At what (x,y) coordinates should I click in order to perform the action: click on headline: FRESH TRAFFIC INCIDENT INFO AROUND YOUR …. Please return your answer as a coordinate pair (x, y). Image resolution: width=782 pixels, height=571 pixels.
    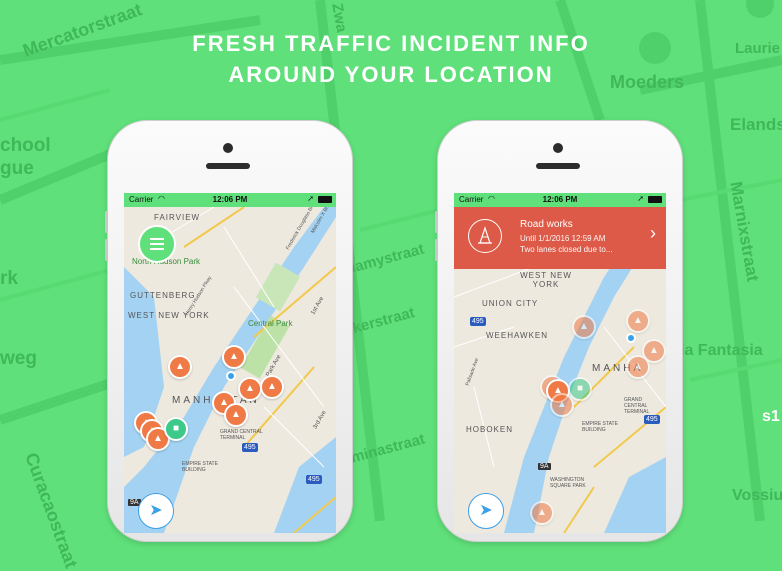
    Looking at the image, I should click on (391, 59).